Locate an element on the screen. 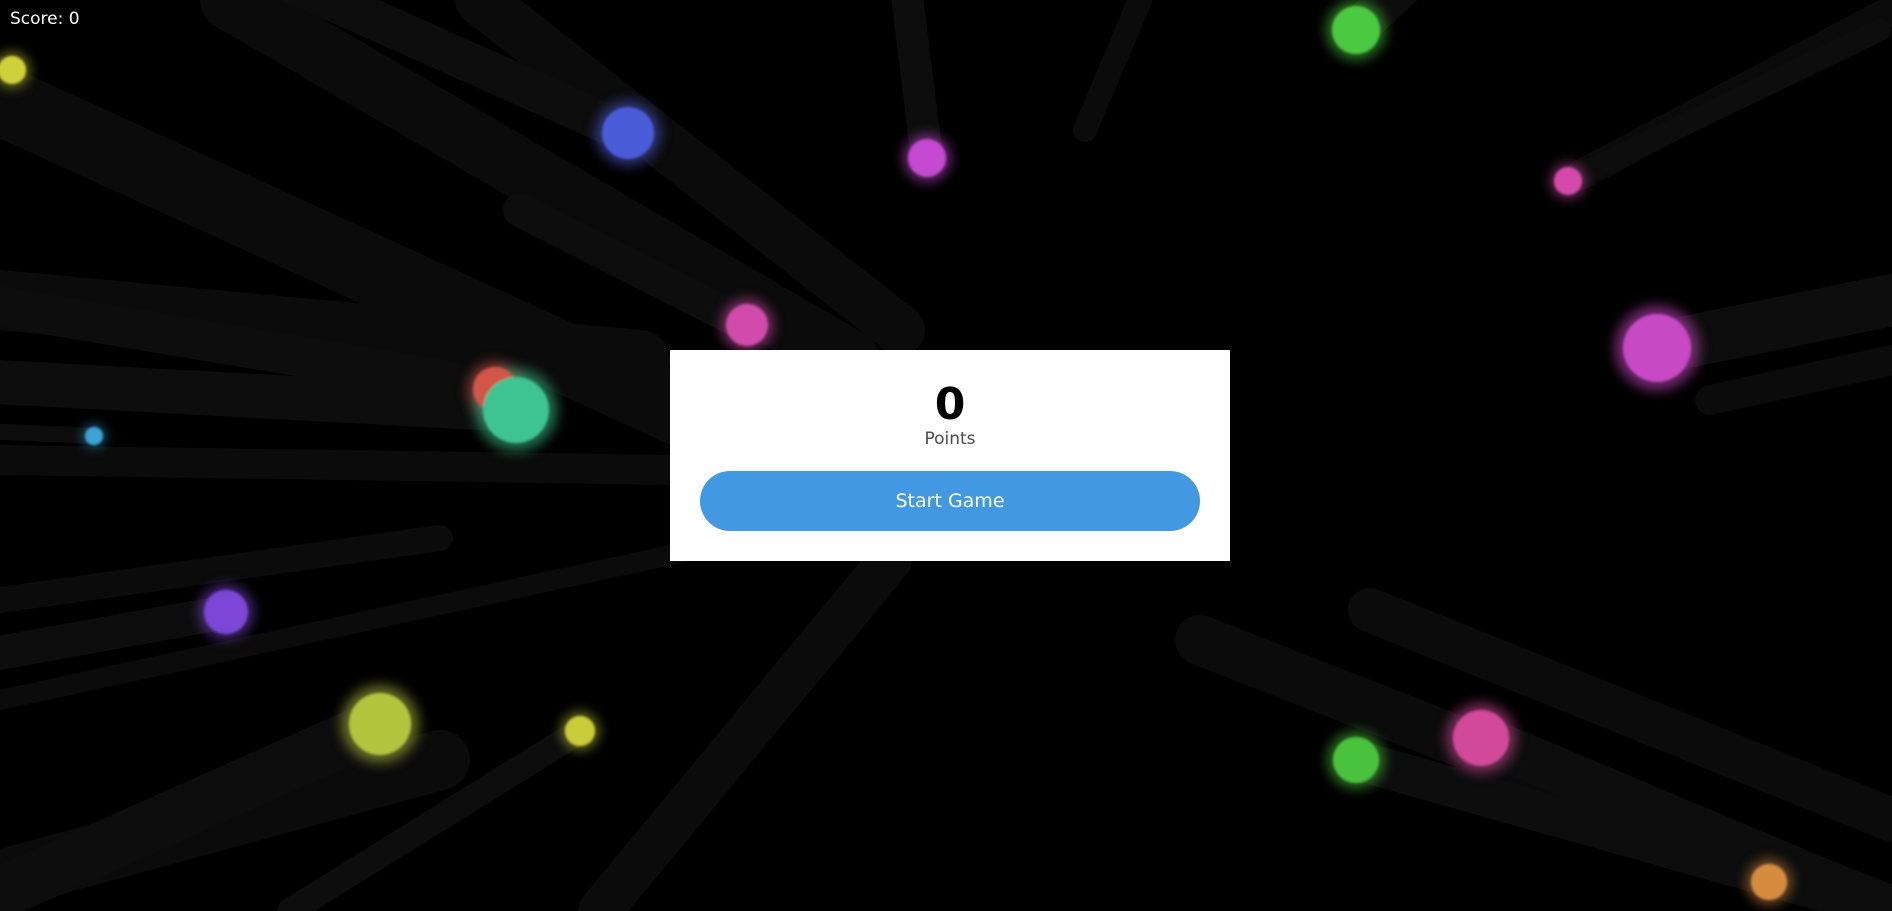 The image size is (1892, 911). points-caption: Points is located at coordinates (950, 439).